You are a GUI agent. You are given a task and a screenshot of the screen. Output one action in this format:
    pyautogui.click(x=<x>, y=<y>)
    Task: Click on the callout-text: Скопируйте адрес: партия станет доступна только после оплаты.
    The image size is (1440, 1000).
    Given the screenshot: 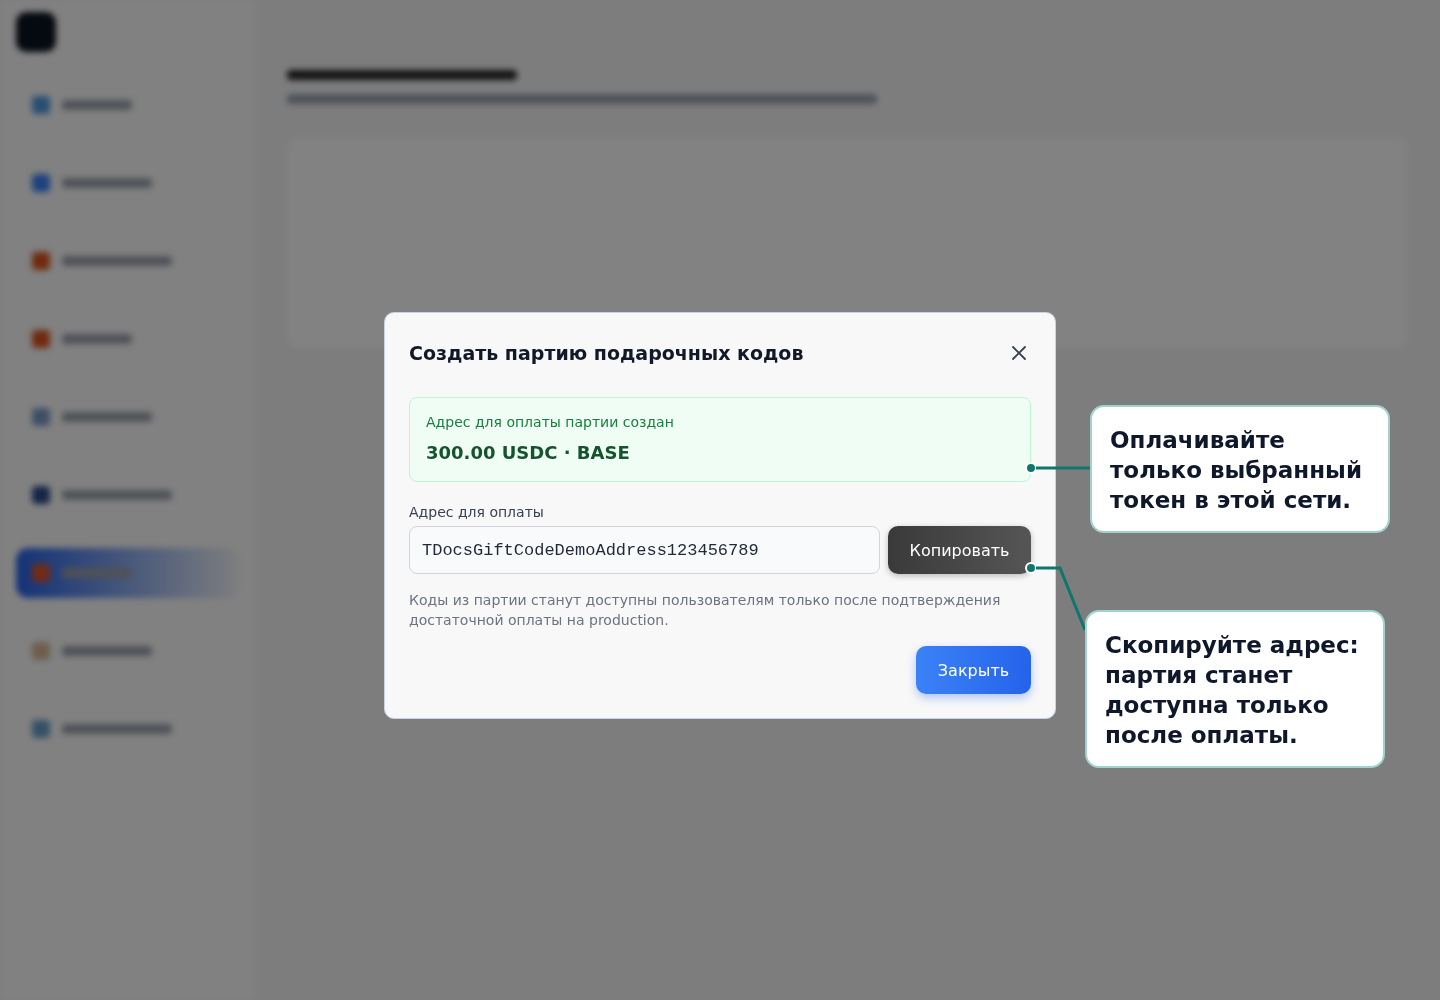 What is the action you would take?
    pyautogui.click(x=1235, y=689)
    